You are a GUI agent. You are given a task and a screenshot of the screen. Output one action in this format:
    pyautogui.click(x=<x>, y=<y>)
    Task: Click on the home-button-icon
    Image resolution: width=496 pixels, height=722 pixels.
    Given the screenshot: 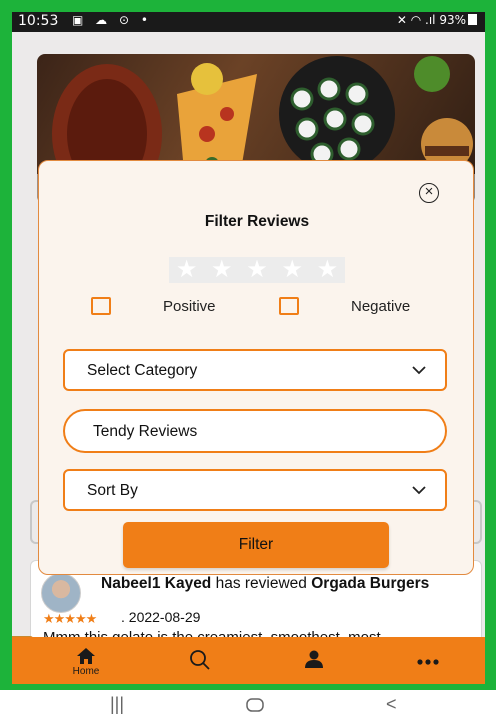 What is the action you would take?
    pyautogui.click(x=255, y=705)
    